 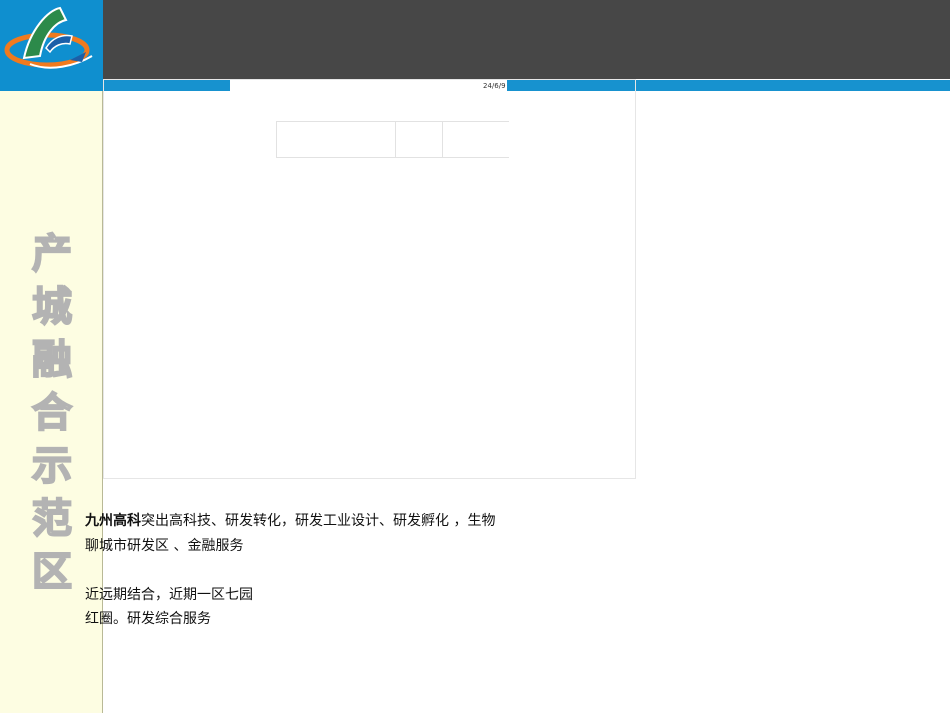 What do you see at coordinates (52, 466) in the screenshot?
I see `title-char: 示` at bounding box center [52, 466].